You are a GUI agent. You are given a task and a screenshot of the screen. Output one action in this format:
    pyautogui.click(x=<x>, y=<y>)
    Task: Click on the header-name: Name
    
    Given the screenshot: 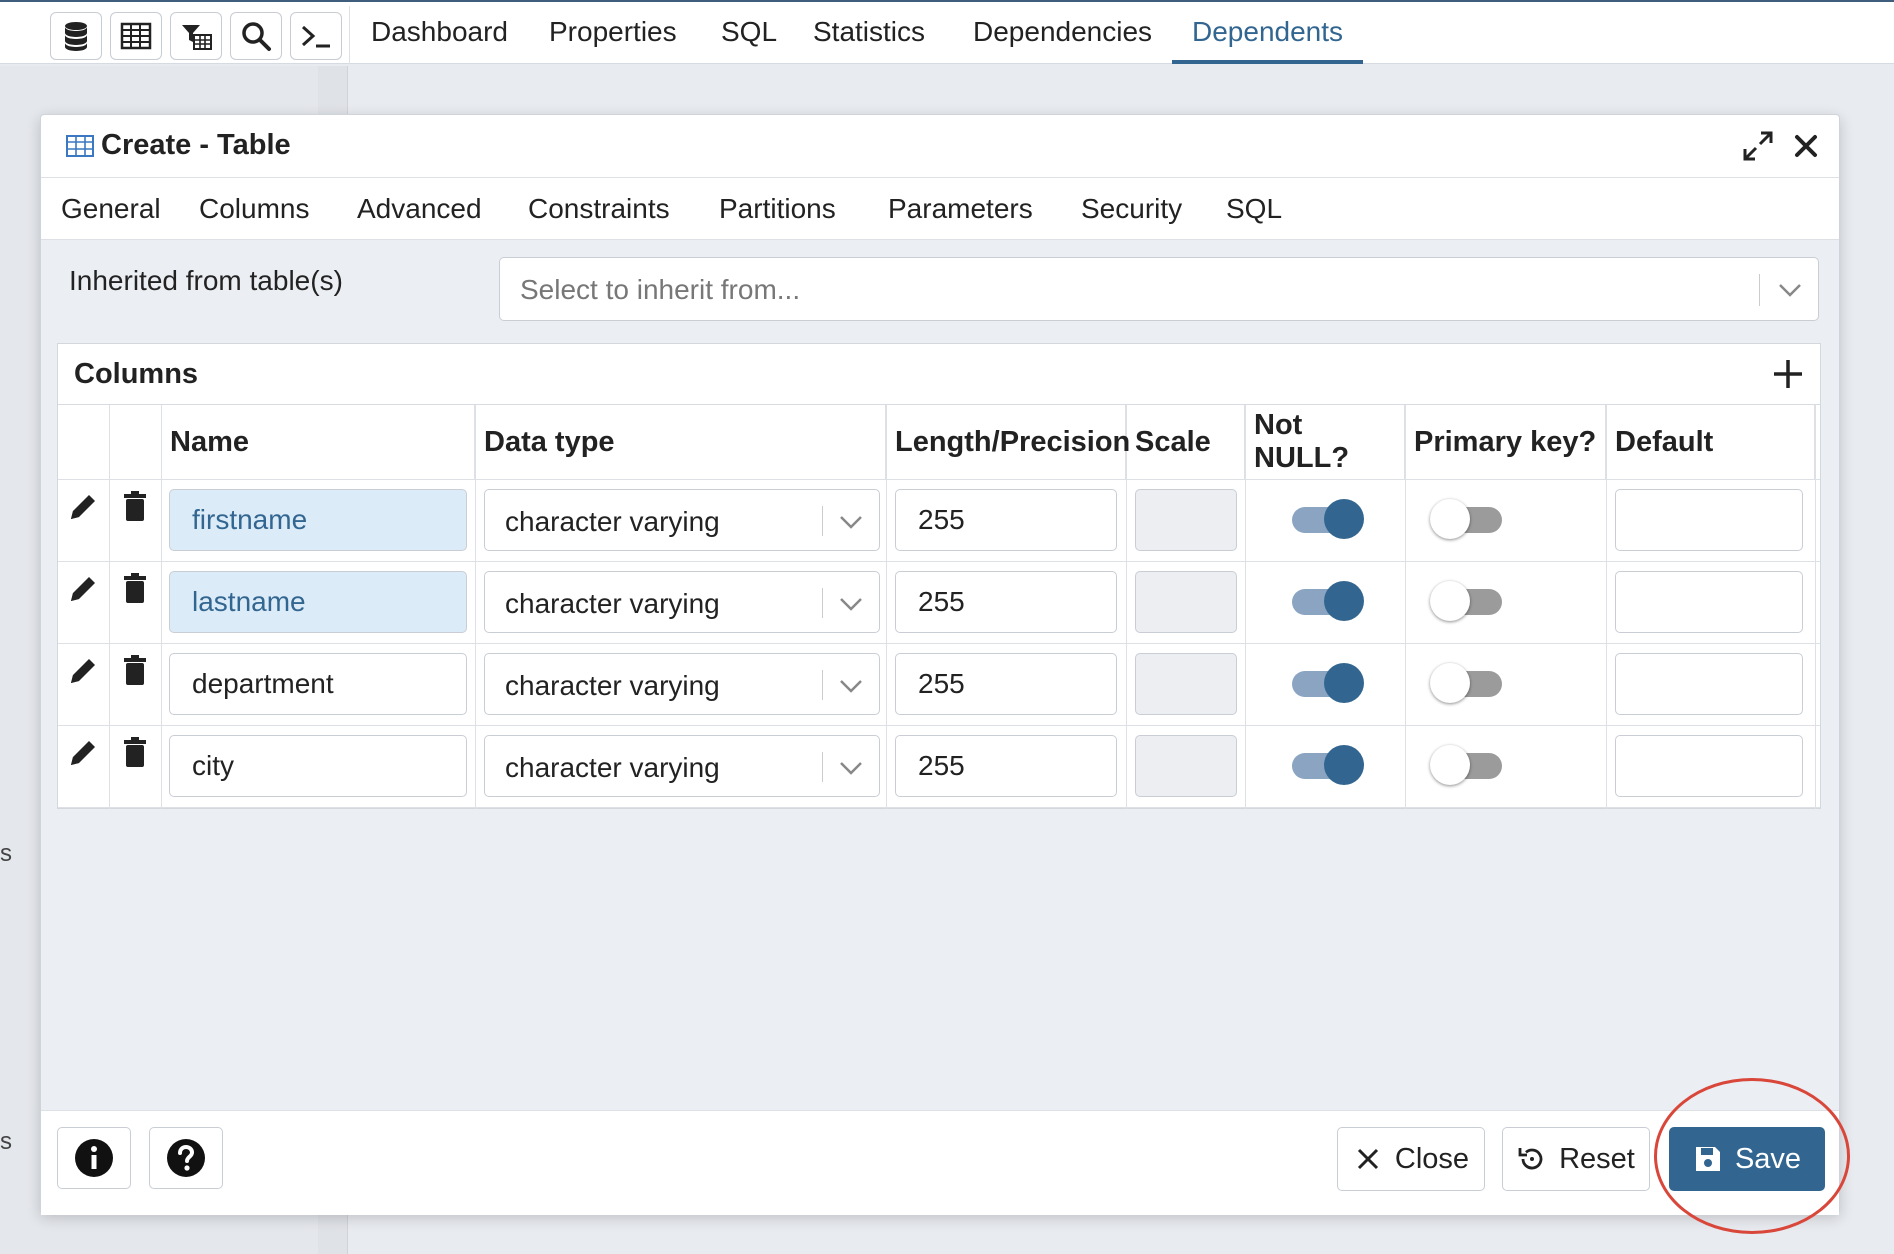 What is the action you would take?
    pyautogui.click(x=318, y=442)
    